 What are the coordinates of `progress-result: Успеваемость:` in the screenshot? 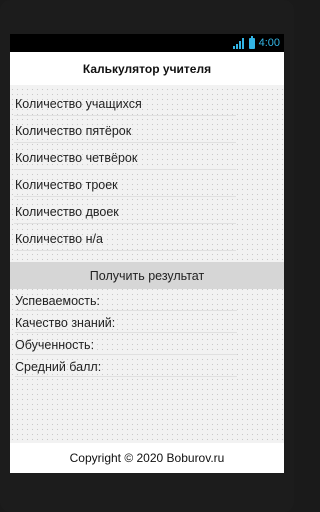 It's located at (126, 301).